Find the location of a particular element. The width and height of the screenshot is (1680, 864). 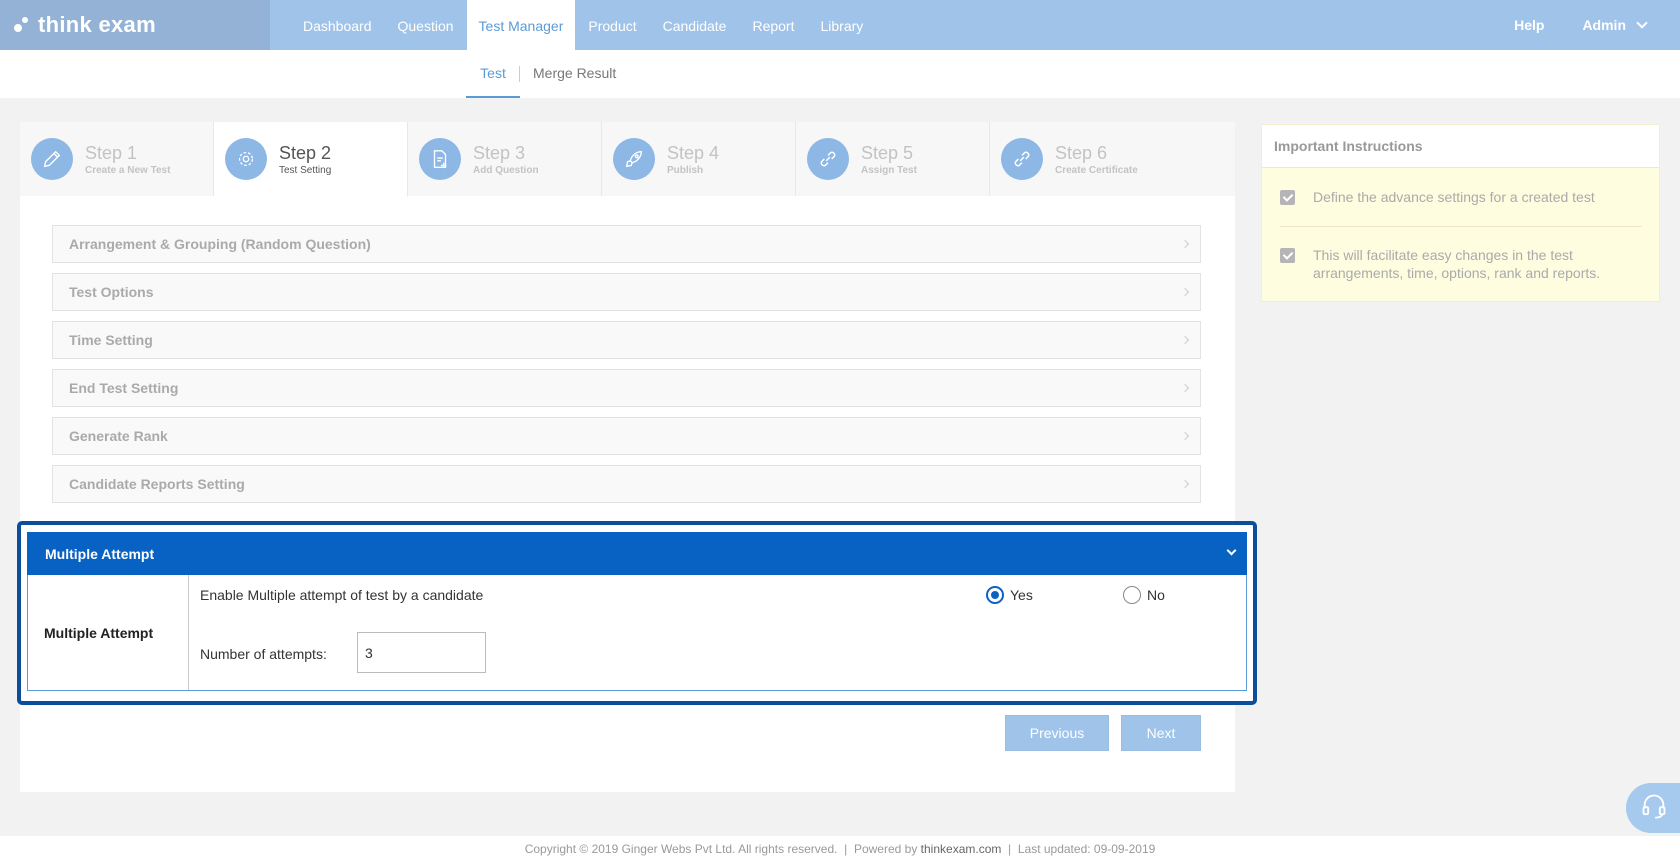

sub-nav: Test Merge Result is located at coordinates (840, 74).